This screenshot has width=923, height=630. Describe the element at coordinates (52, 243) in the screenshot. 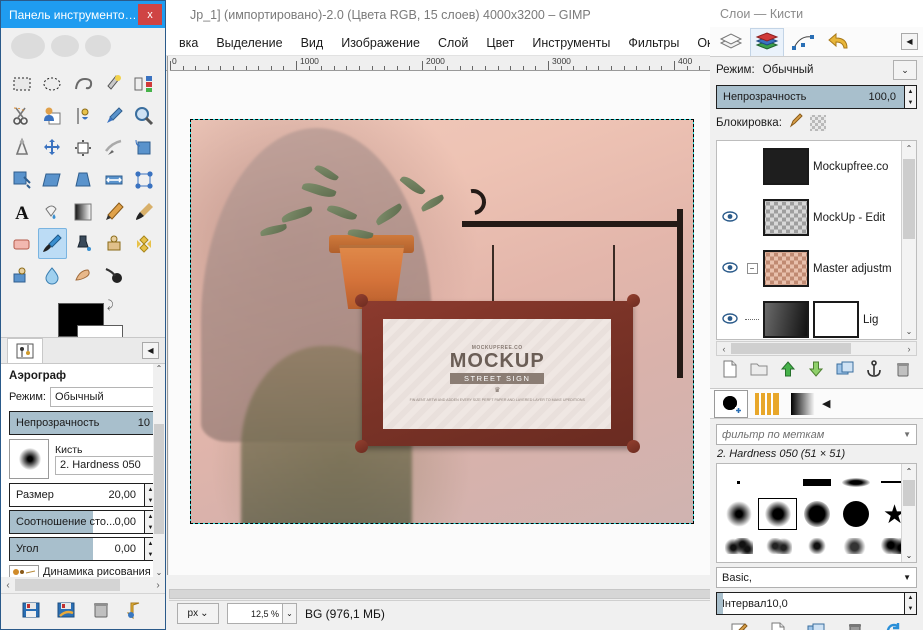

I see `tool-airbrush-tool` at that location.